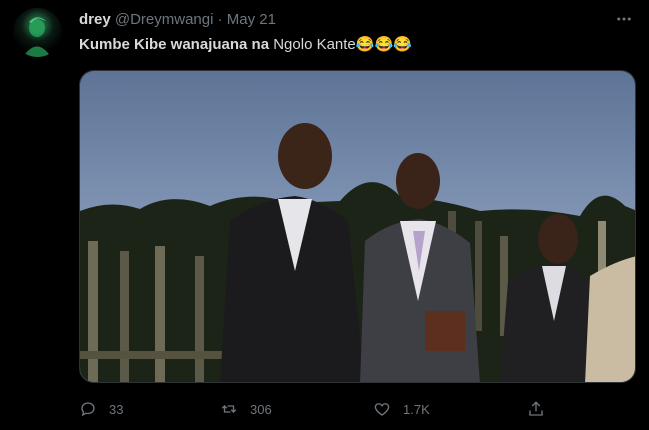 The image size is (649, 430). I want to click on tweet-date: May 21, so click(251, 19).